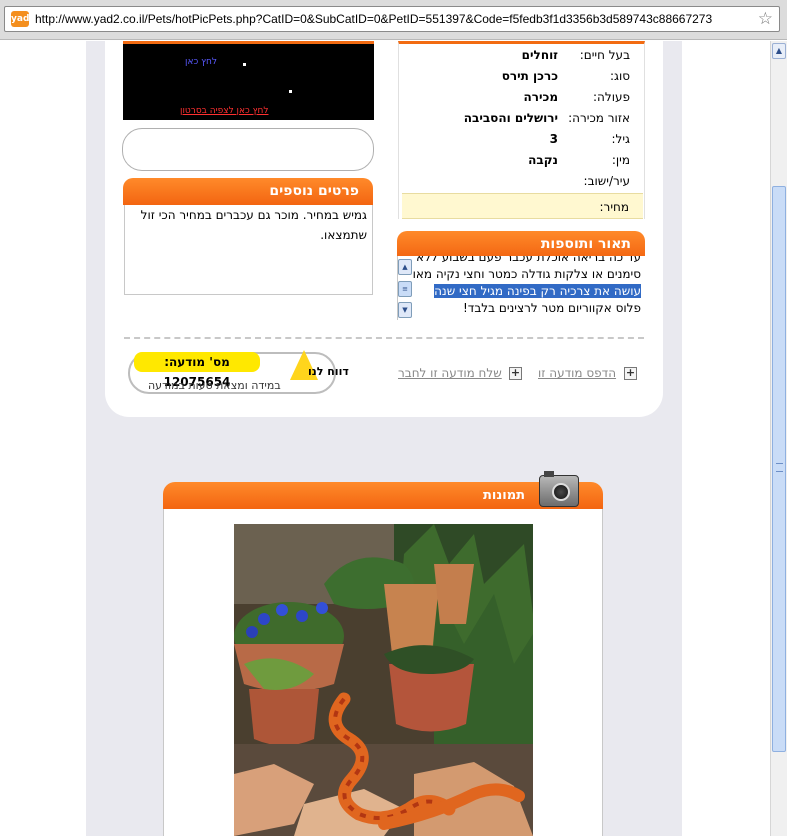  I want to click on details-value: 3, so click(553, 139).